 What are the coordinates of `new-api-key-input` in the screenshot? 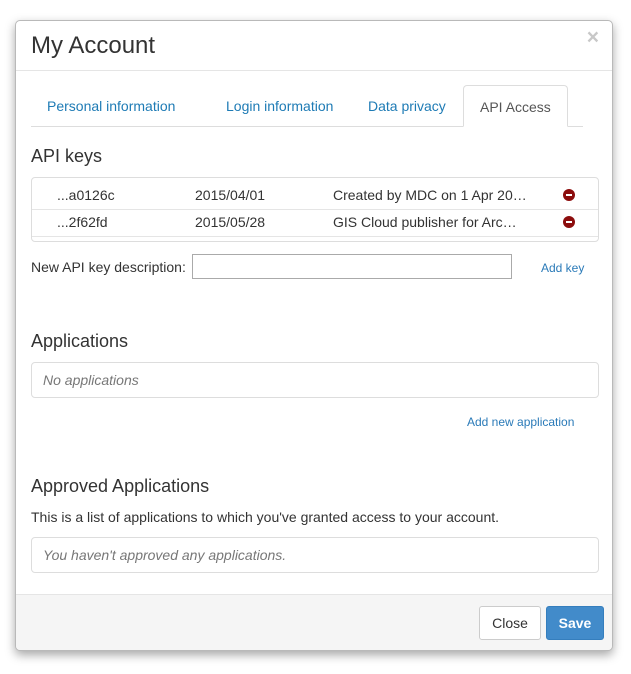 It's located at (352, 266).